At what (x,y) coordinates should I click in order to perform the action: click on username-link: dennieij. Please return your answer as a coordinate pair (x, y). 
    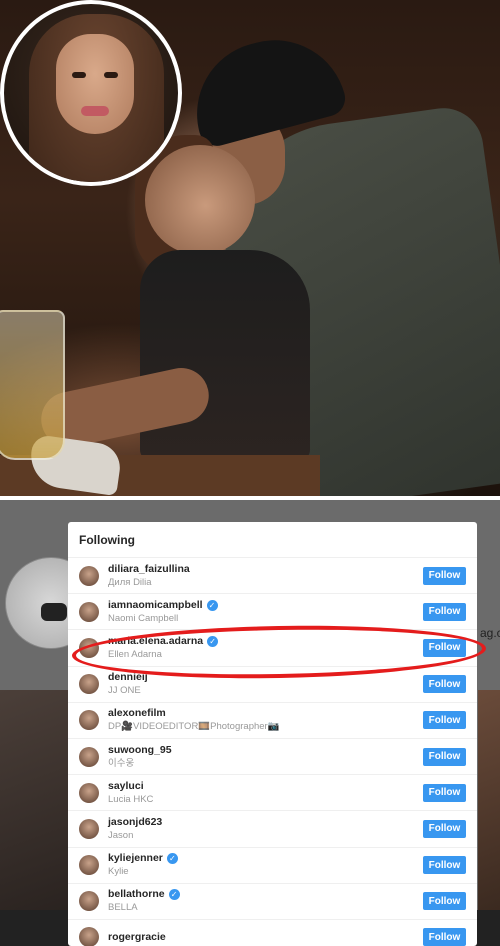
    Looking at the image, I should click on (128, 677).